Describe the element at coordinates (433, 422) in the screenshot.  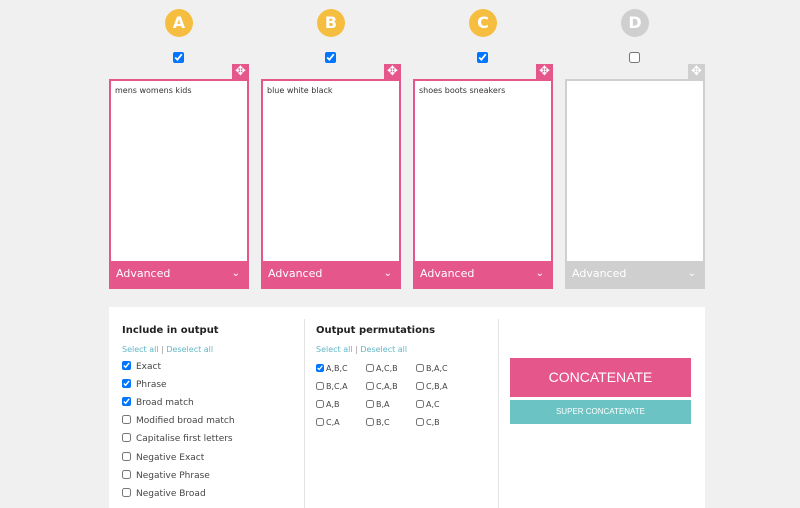
I see `permutation-label: C,B` at that location.